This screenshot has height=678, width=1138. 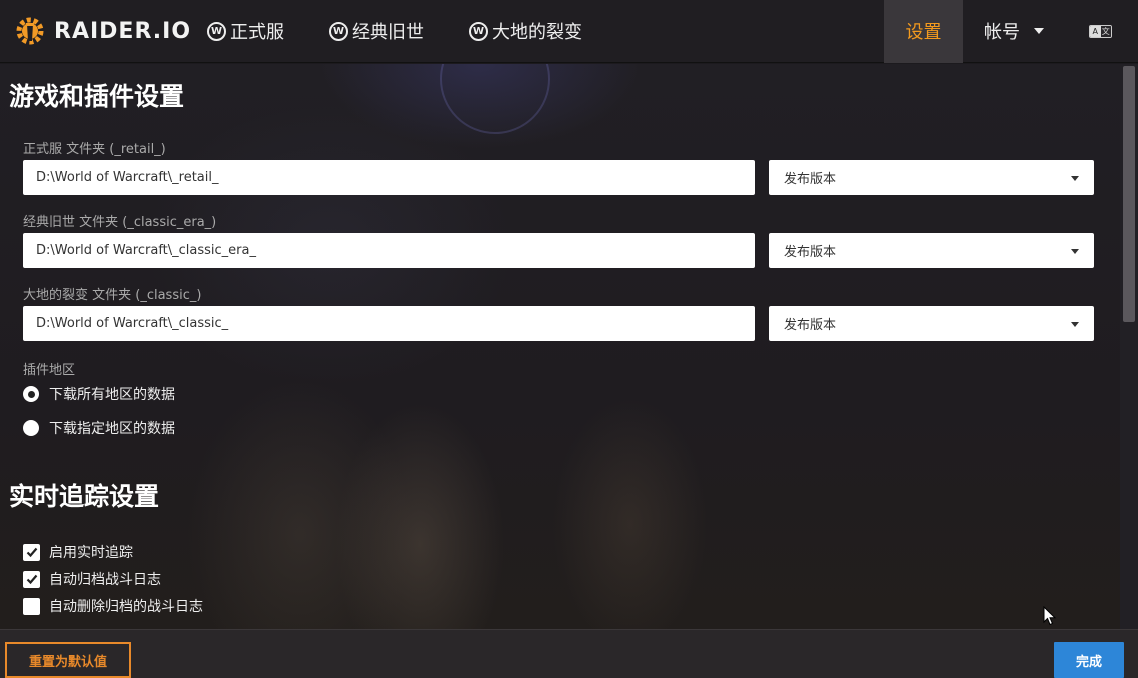 I want to click on checkbox-auto-archive-logs: 自动归档战斗日志, so click(x=92, y=579).